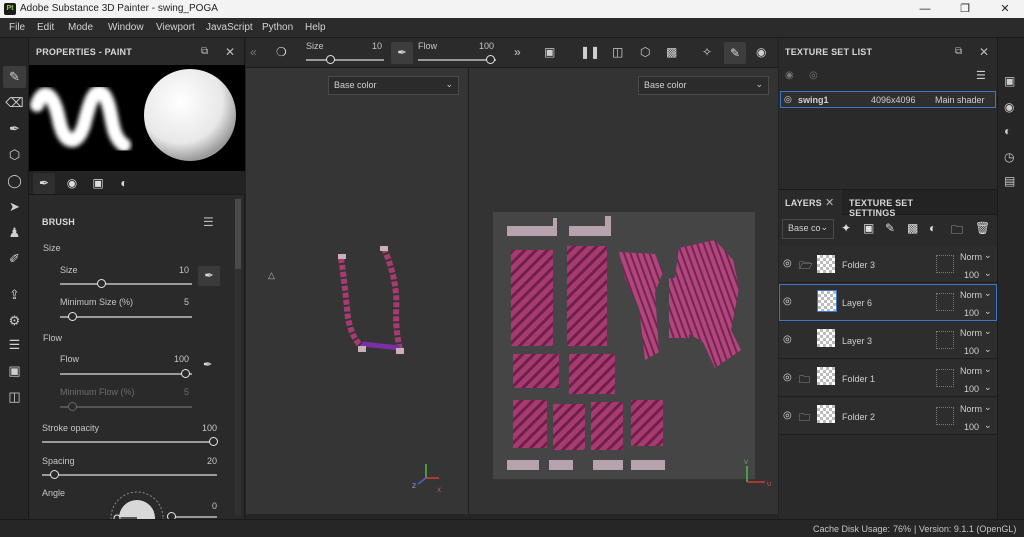  Describe the element at coordinates (14, 103) in the screenshot. I see `eraser-icon: ⌫` at that location.